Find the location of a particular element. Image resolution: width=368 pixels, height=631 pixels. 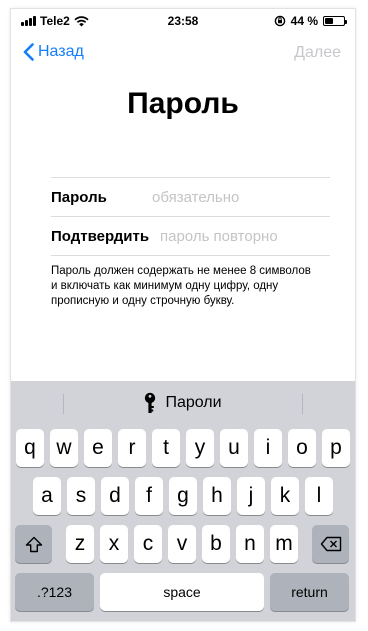

shift-icon is located at coordinates (33, 544).